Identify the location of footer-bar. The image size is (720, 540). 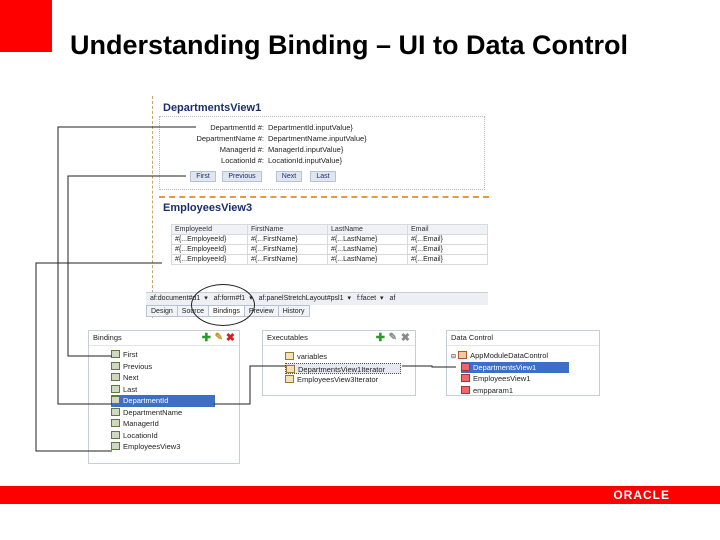
(360, 495).